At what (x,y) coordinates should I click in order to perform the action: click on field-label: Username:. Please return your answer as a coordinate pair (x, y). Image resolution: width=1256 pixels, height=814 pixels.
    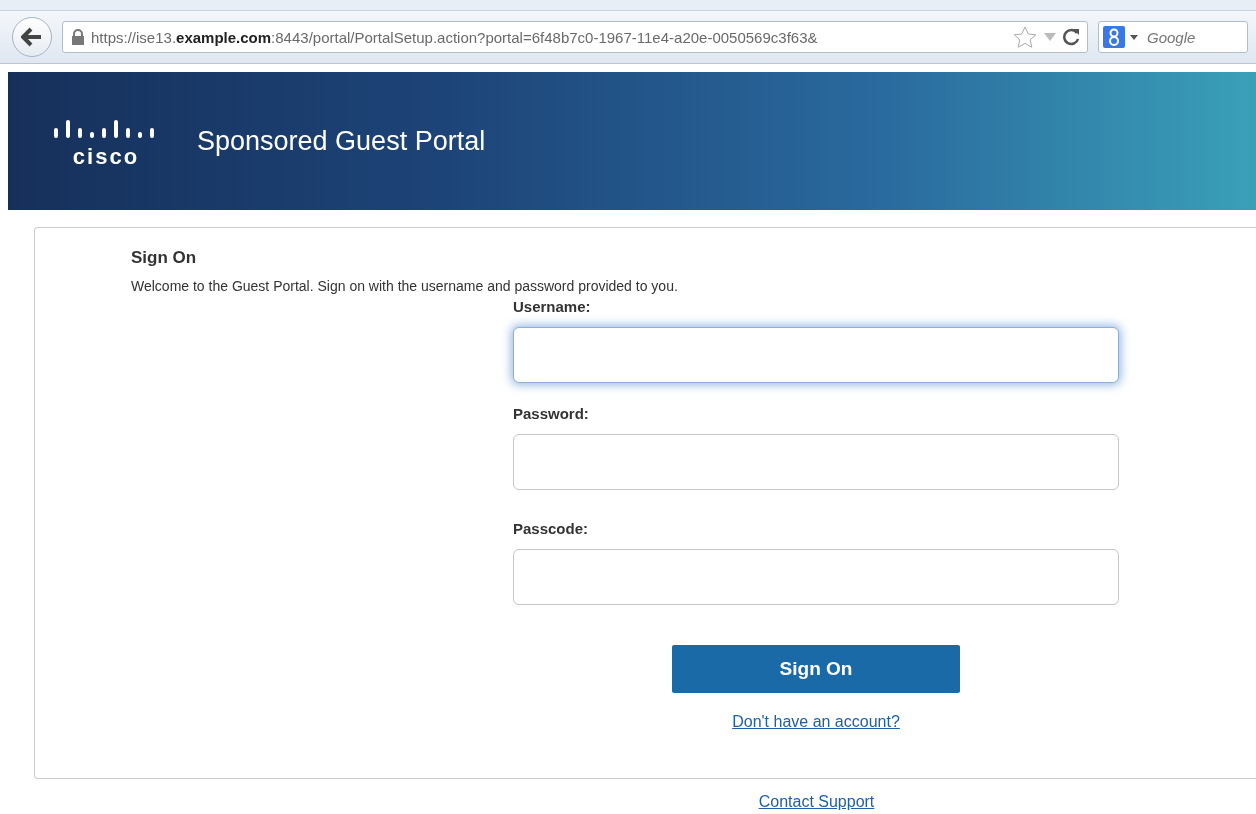
    Looking at the image, I should click on (552, 306).